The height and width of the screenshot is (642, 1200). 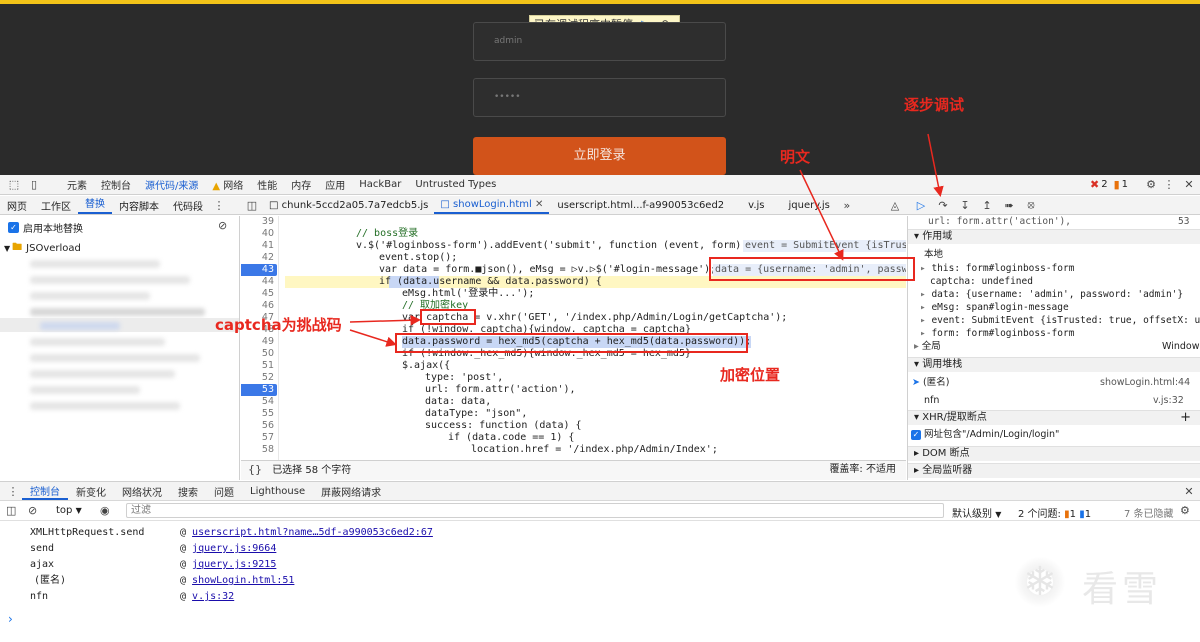 What do you see at coordinates (935, 165) in the screenshot?
I see `step-debug-arrow` at bounding box center [935, 165].